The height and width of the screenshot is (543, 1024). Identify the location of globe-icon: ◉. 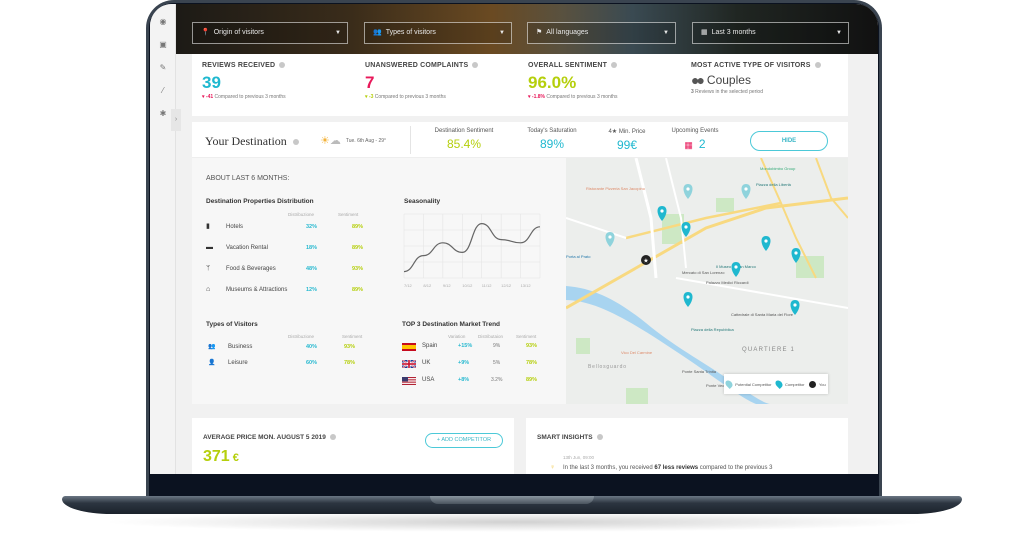
(163, 21).